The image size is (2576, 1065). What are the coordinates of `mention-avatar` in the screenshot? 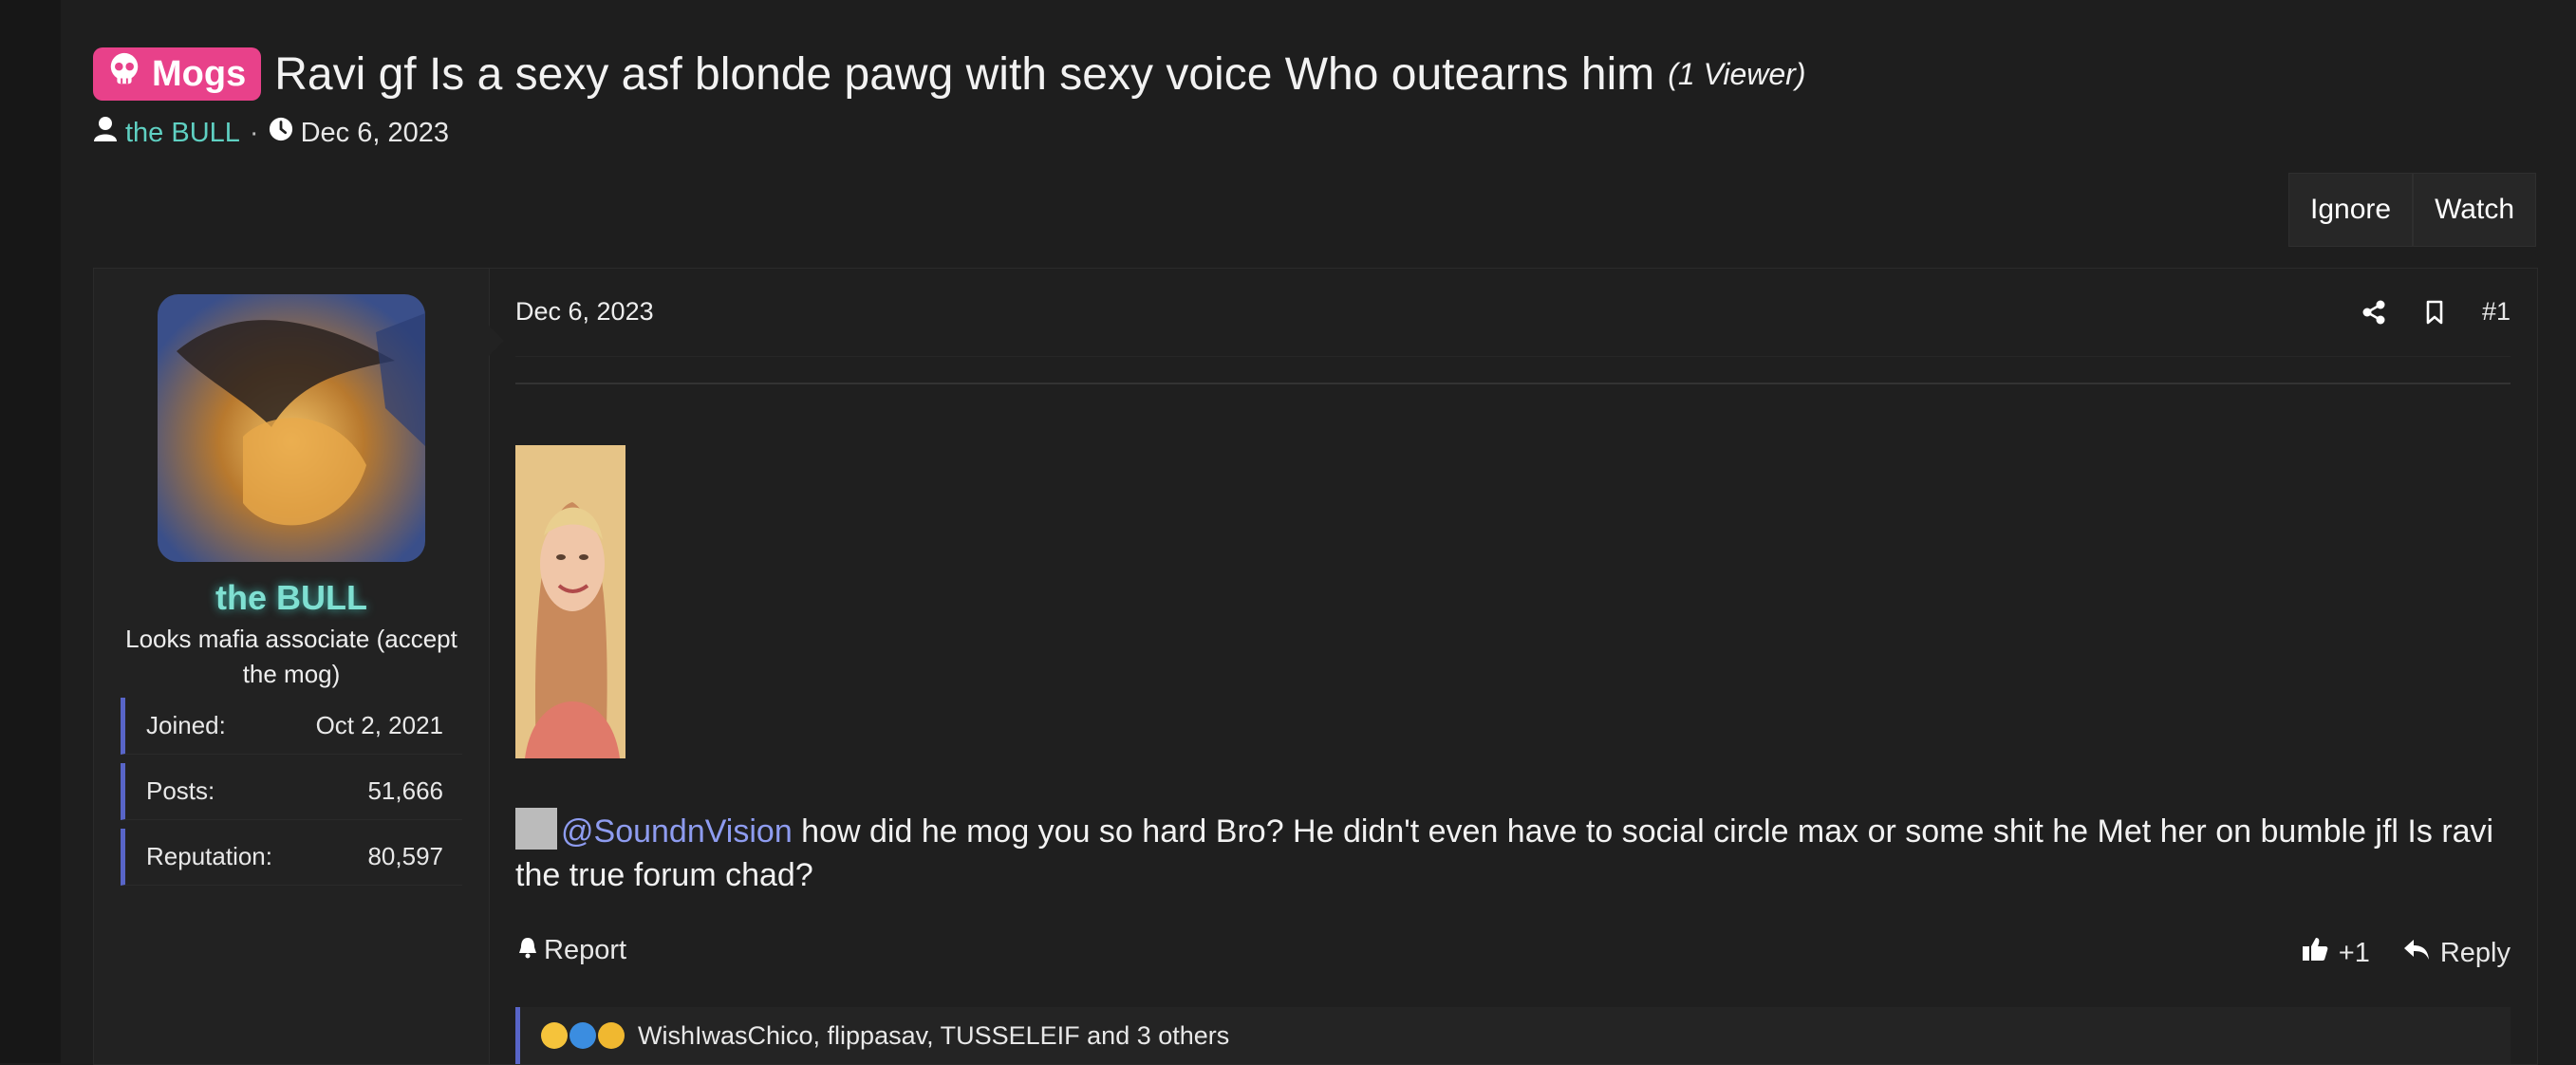 It's located at (536, 829).